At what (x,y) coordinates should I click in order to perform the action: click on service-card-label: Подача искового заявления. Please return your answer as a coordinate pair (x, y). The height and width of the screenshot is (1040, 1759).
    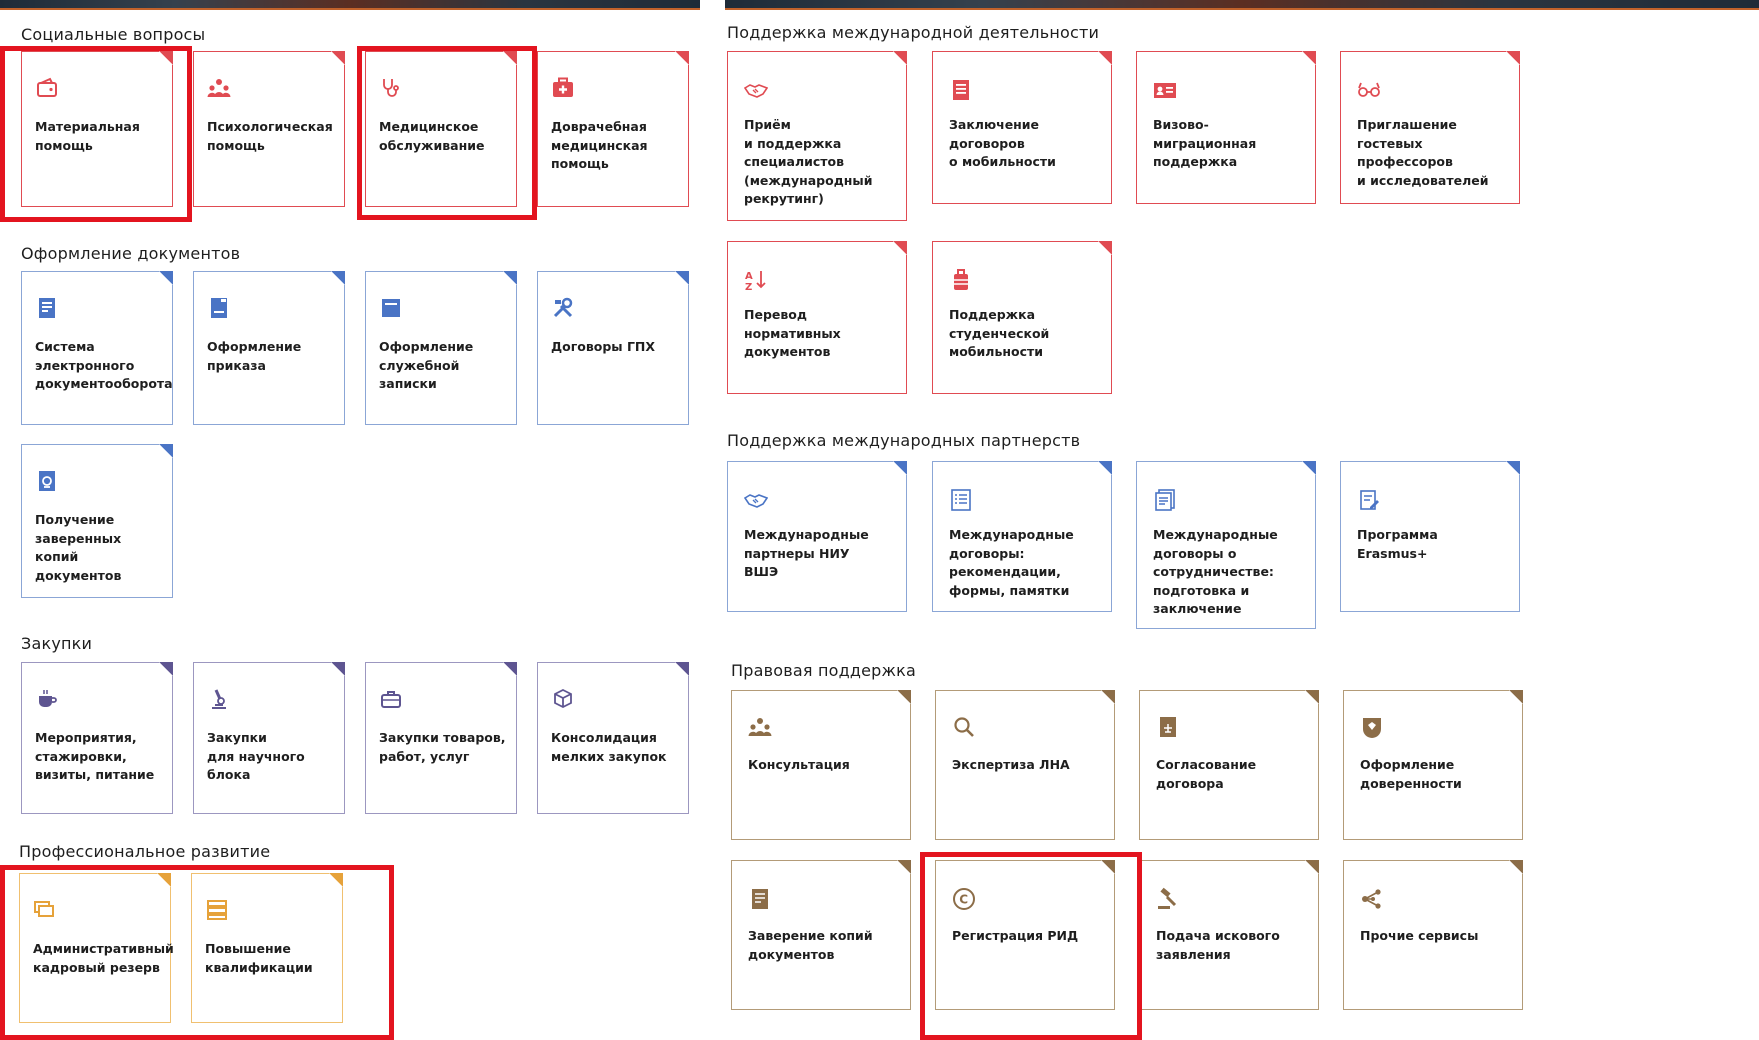
    Looking at the image, I should click on (1218, 945).